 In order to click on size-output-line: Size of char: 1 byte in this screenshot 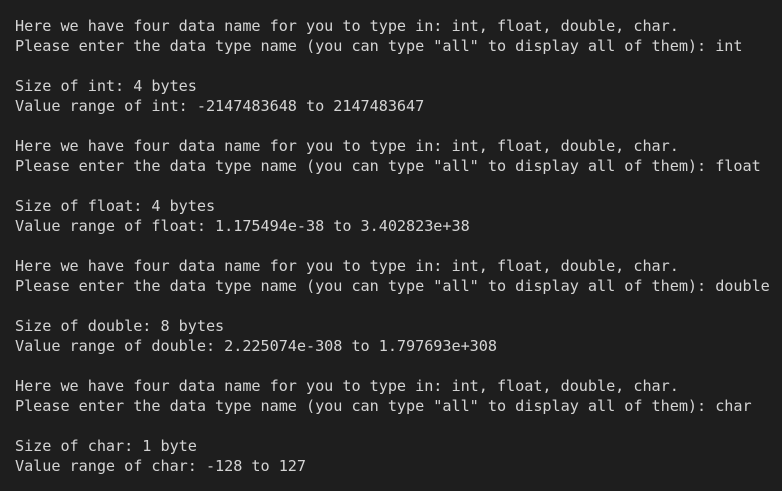, I will do `click(106, 446)`.